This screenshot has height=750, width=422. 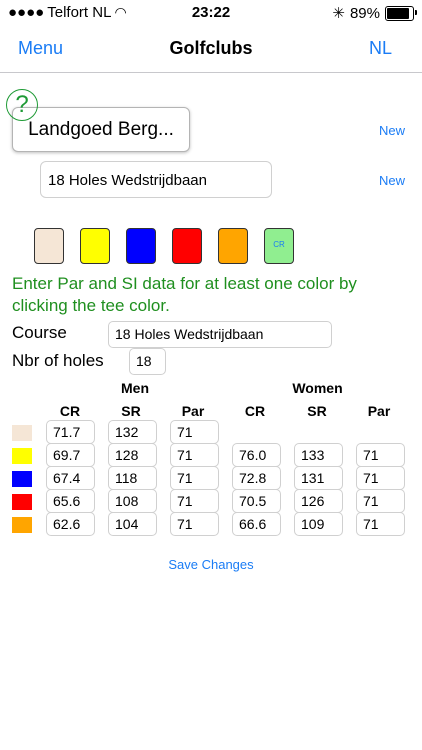 What do you see at coordinates (132, 432) in the screenshot?
I see `men-sr-input: 132` at bounding box center [132, 432].